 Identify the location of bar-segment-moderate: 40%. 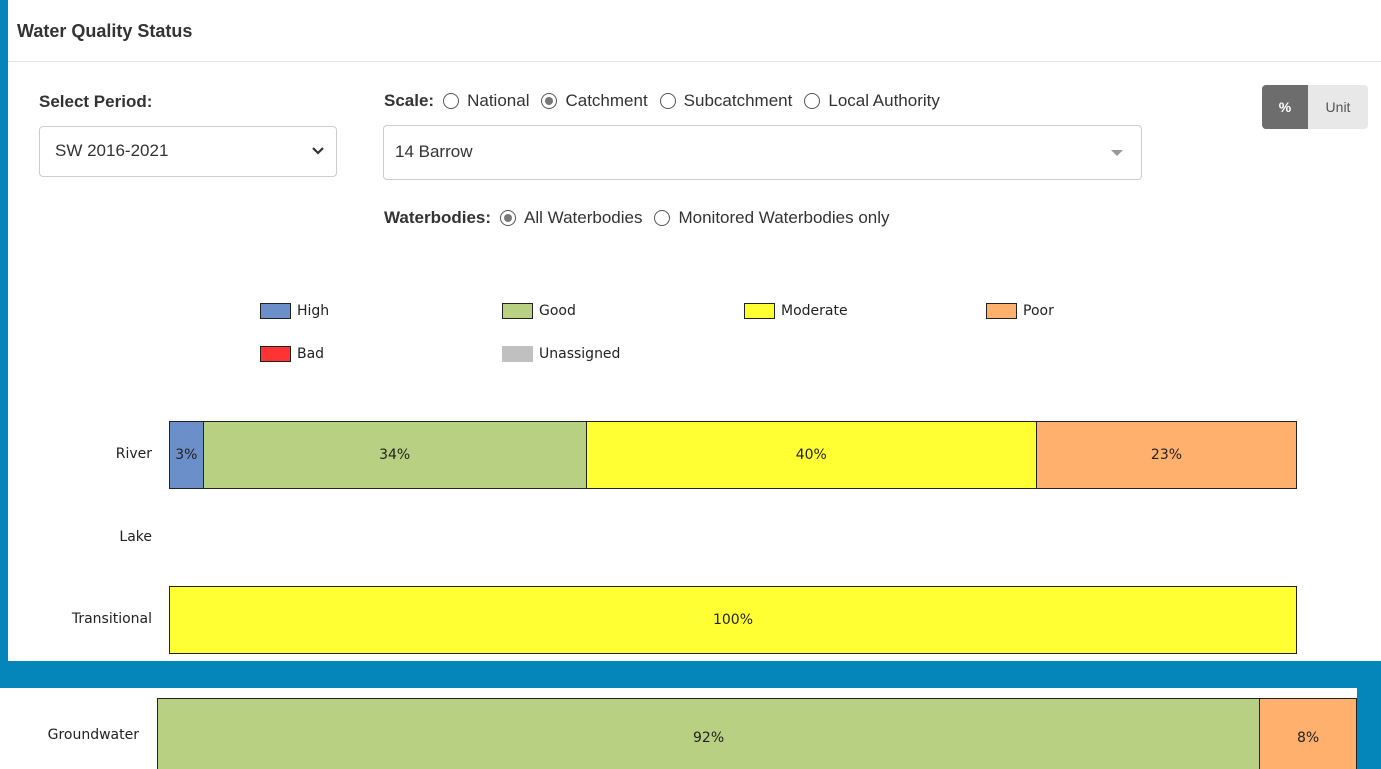
(811, 455).